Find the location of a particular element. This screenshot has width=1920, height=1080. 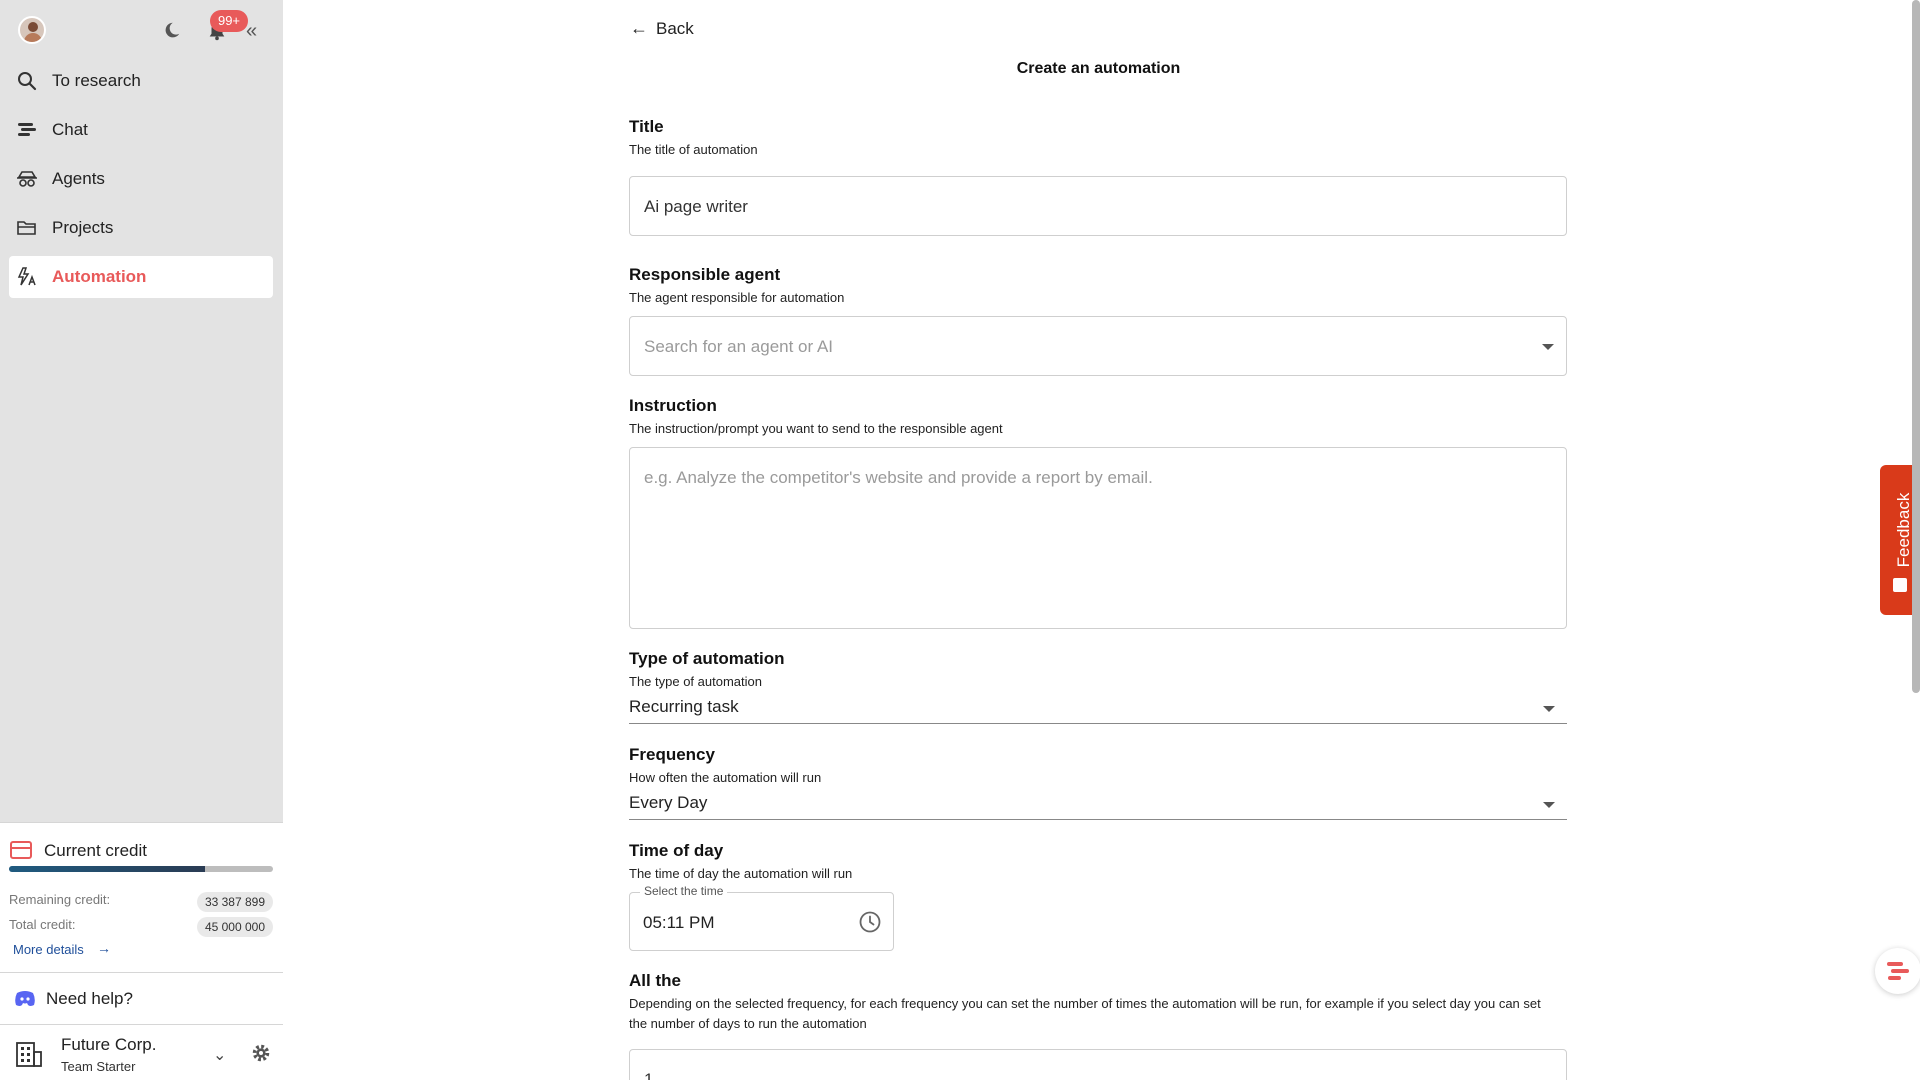

all-the-help-line-2: the number of days to run the automation is located at coordinates (748, 1023).